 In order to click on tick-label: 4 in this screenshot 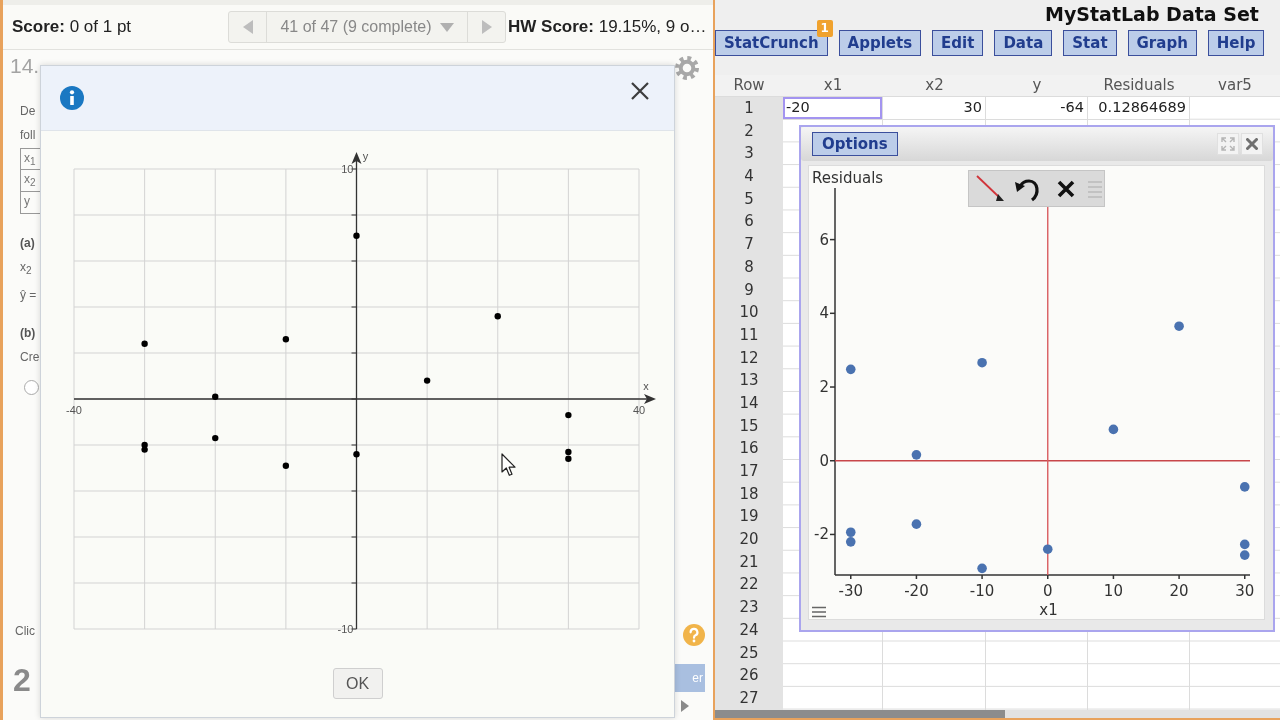, I will do `click(824, 313)`.